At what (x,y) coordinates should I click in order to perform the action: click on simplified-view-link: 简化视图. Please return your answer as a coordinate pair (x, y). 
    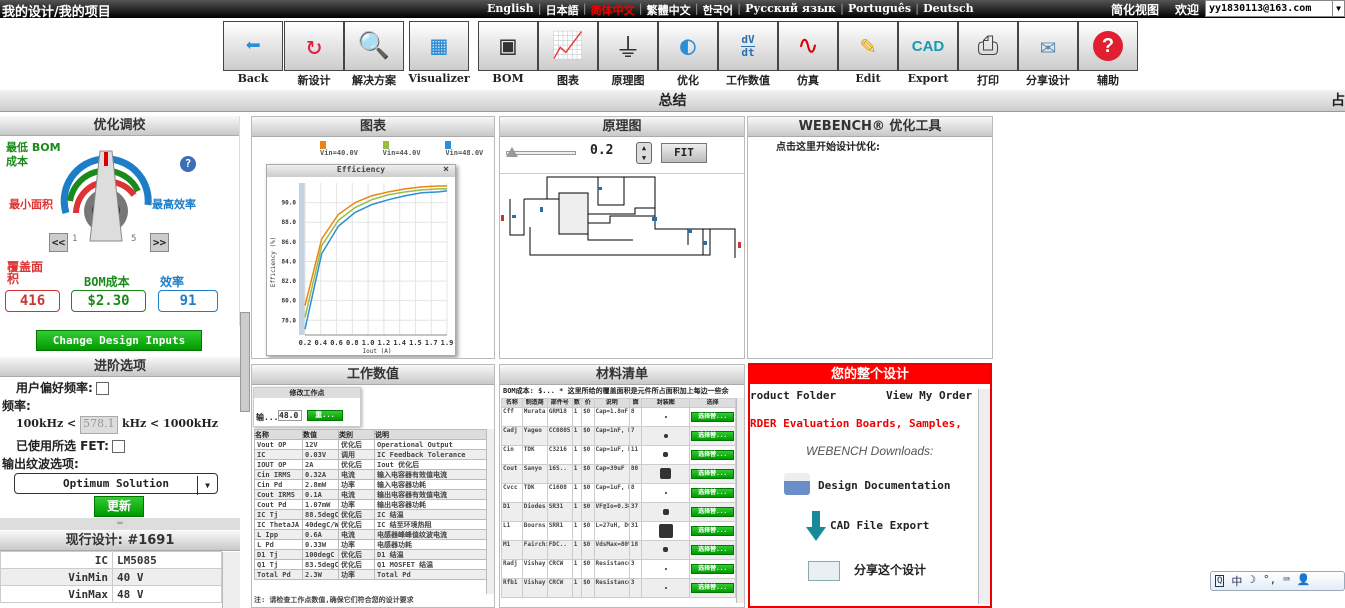
    Looking at the image, I should click on (1135, 9).